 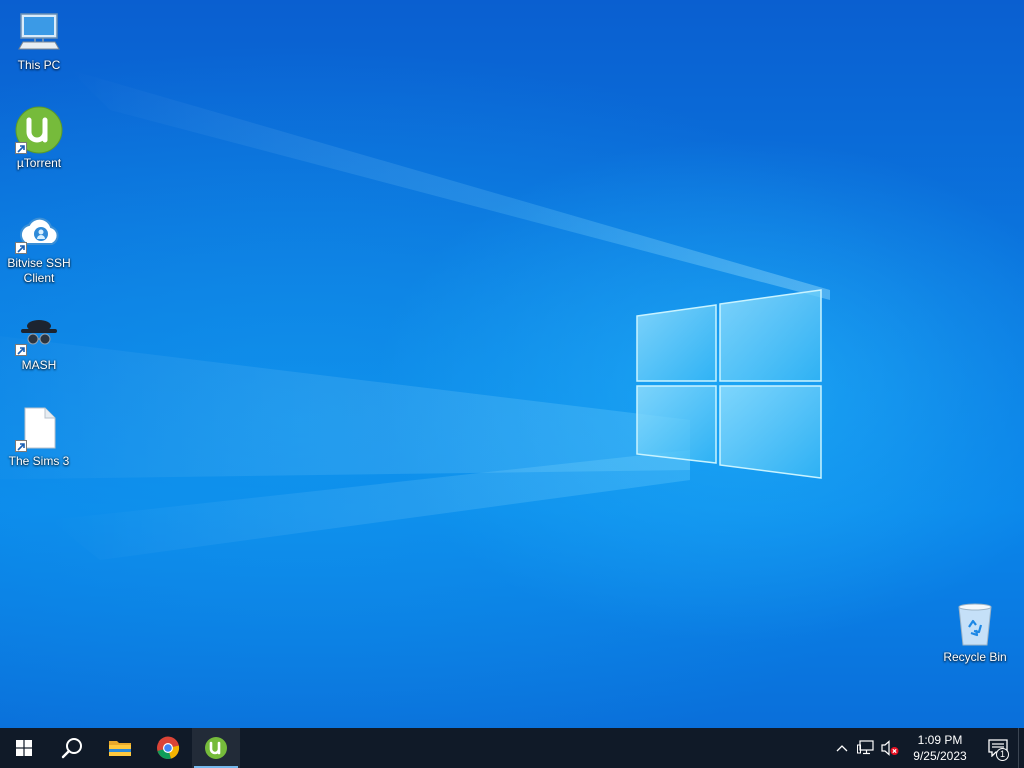 I want to click on volume-muted-icon, so click(x=890, y=748).